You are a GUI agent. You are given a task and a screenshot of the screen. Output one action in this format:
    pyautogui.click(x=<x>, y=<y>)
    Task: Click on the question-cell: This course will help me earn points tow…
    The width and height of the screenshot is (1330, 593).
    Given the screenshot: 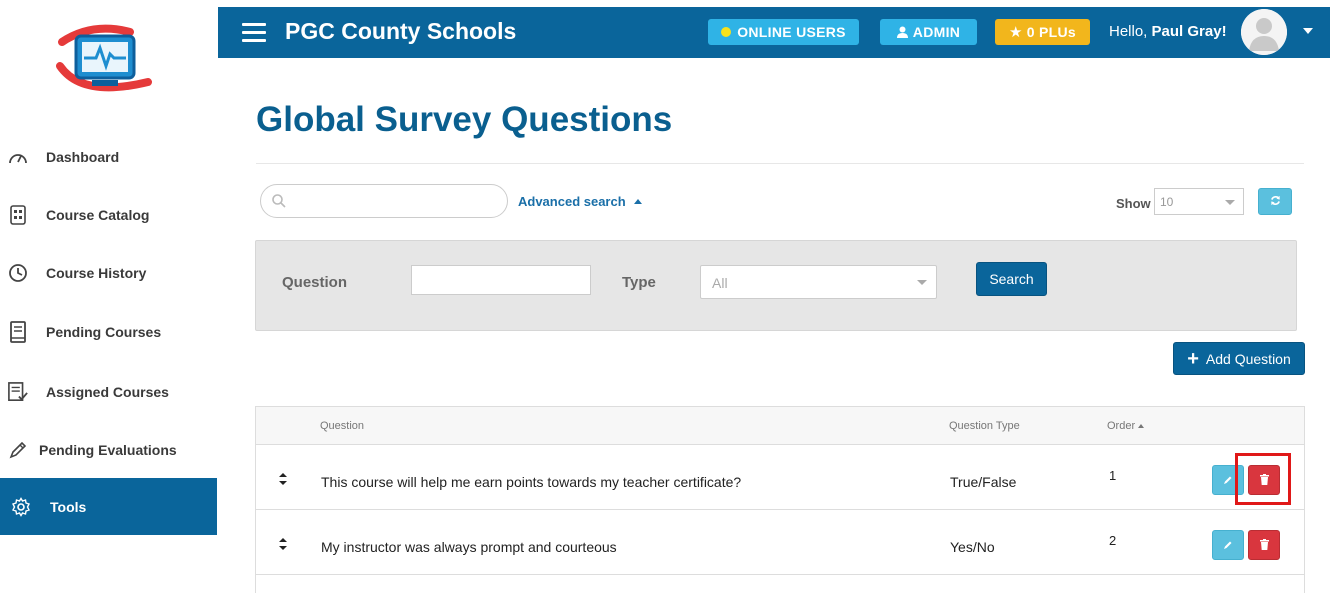 What is the action you would take?
    pyautogui.click(x=531, y=482)
    